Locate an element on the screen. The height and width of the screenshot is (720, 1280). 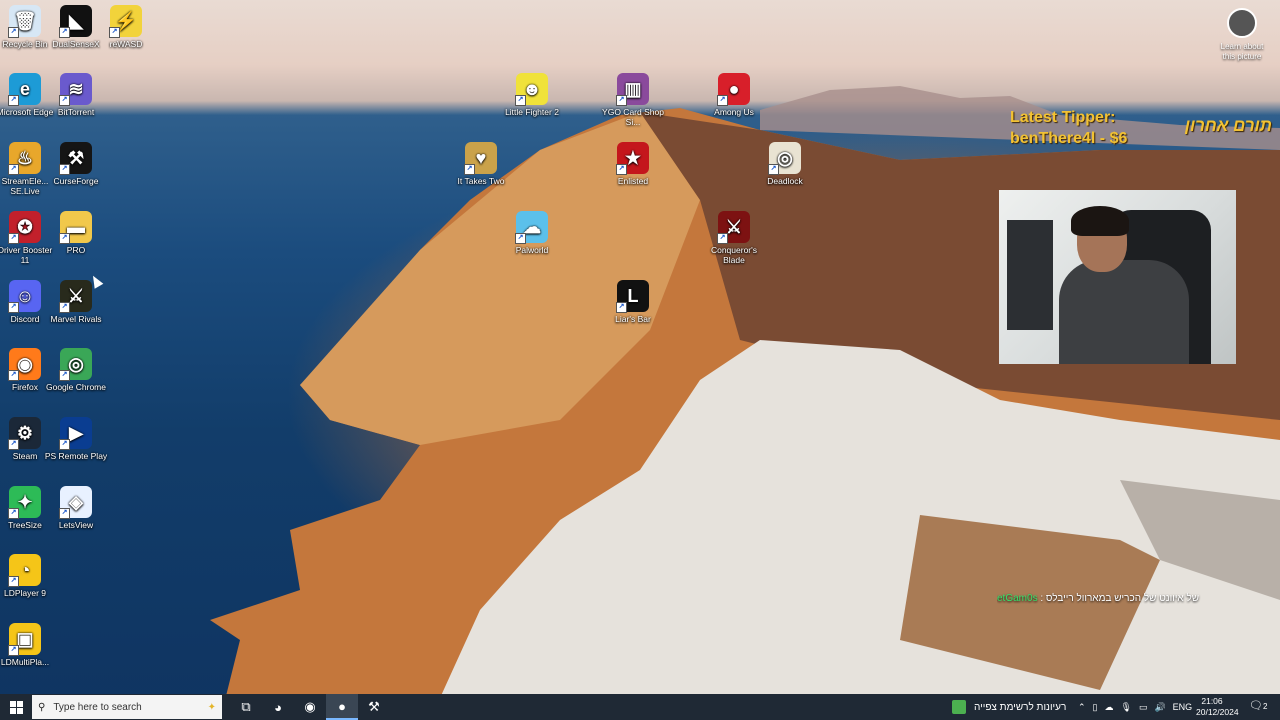
desktop-icon-it-takes-two: ♥ ↗ It Takes Two is located at coordinates (481, 164).